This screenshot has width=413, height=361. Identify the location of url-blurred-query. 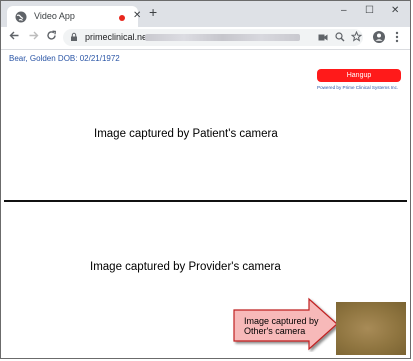
(222, 37).